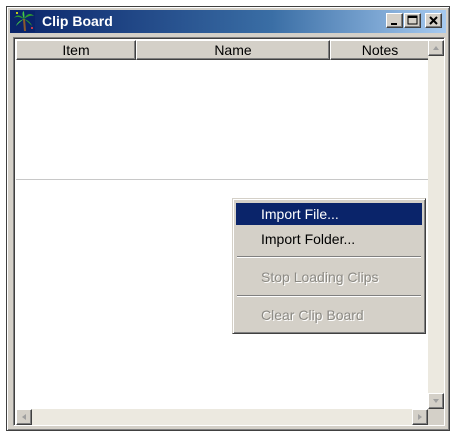 The image size is (454, 437). What do you see at coordinates (436, 417) in the screenshot?
I see `size-grip` at bounding box center [436, 417].